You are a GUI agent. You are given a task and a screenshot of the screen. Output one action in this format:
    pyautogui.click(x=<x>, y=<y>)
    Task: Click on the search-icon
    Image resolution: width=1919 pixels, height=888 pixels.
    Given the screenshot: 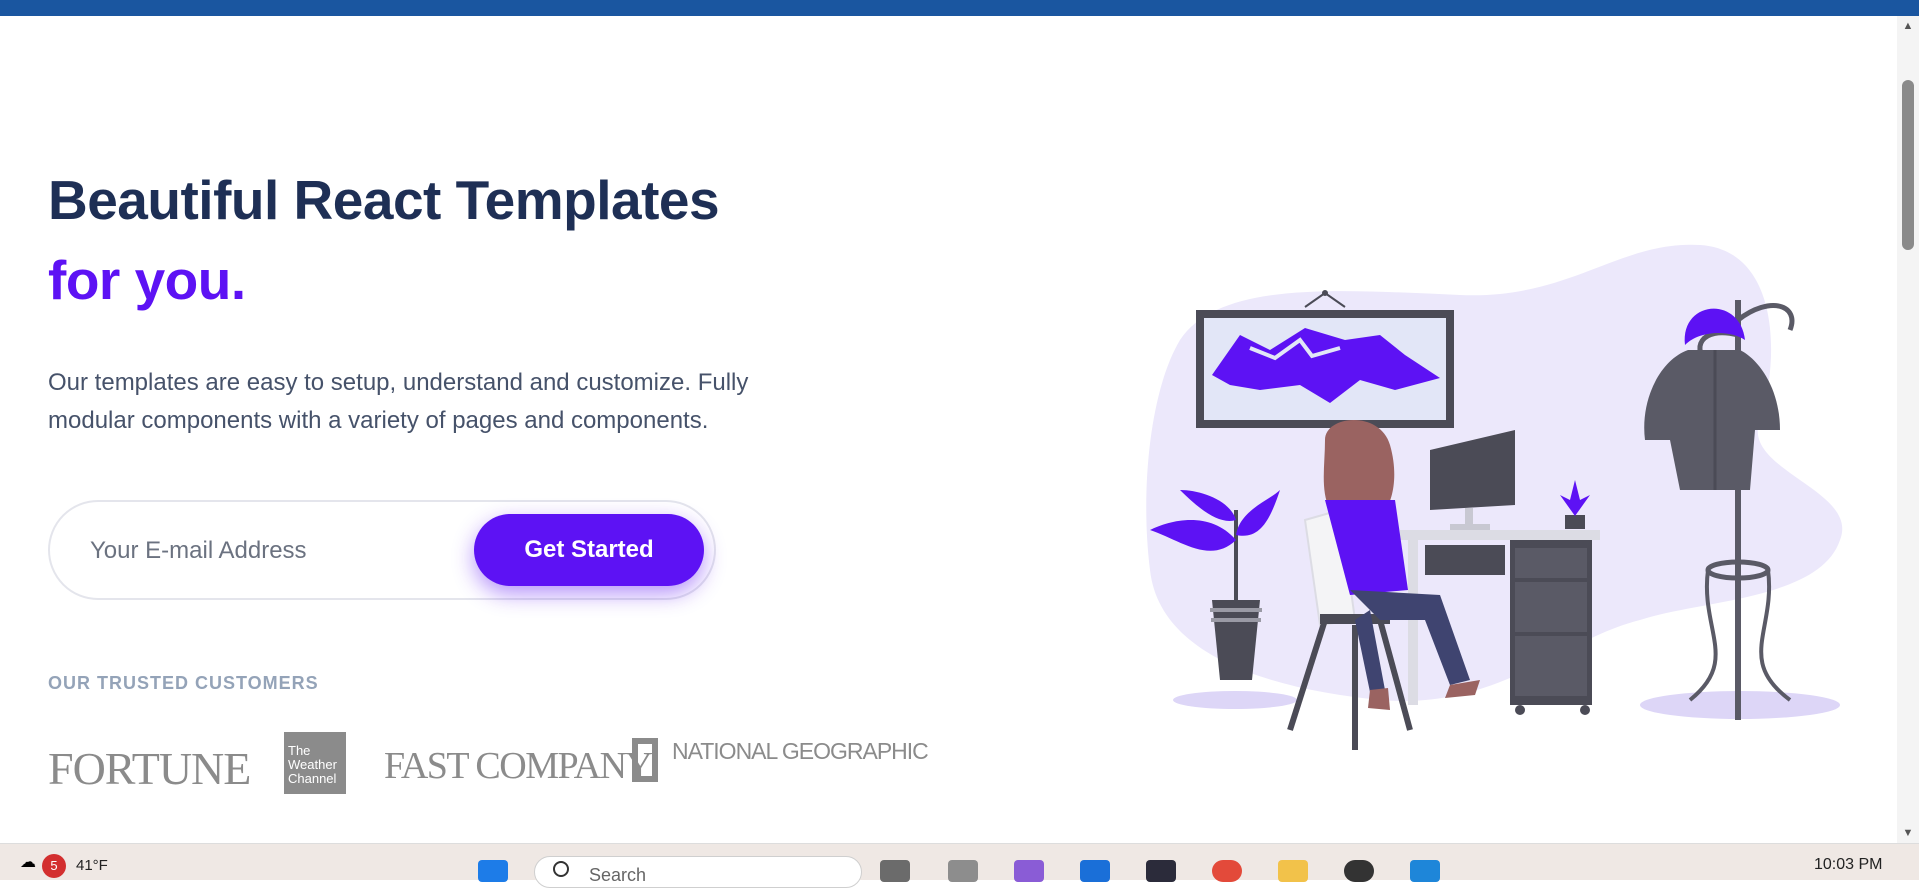 What is the action you would take?
    pyautogui.click(x=561, y=869)
    